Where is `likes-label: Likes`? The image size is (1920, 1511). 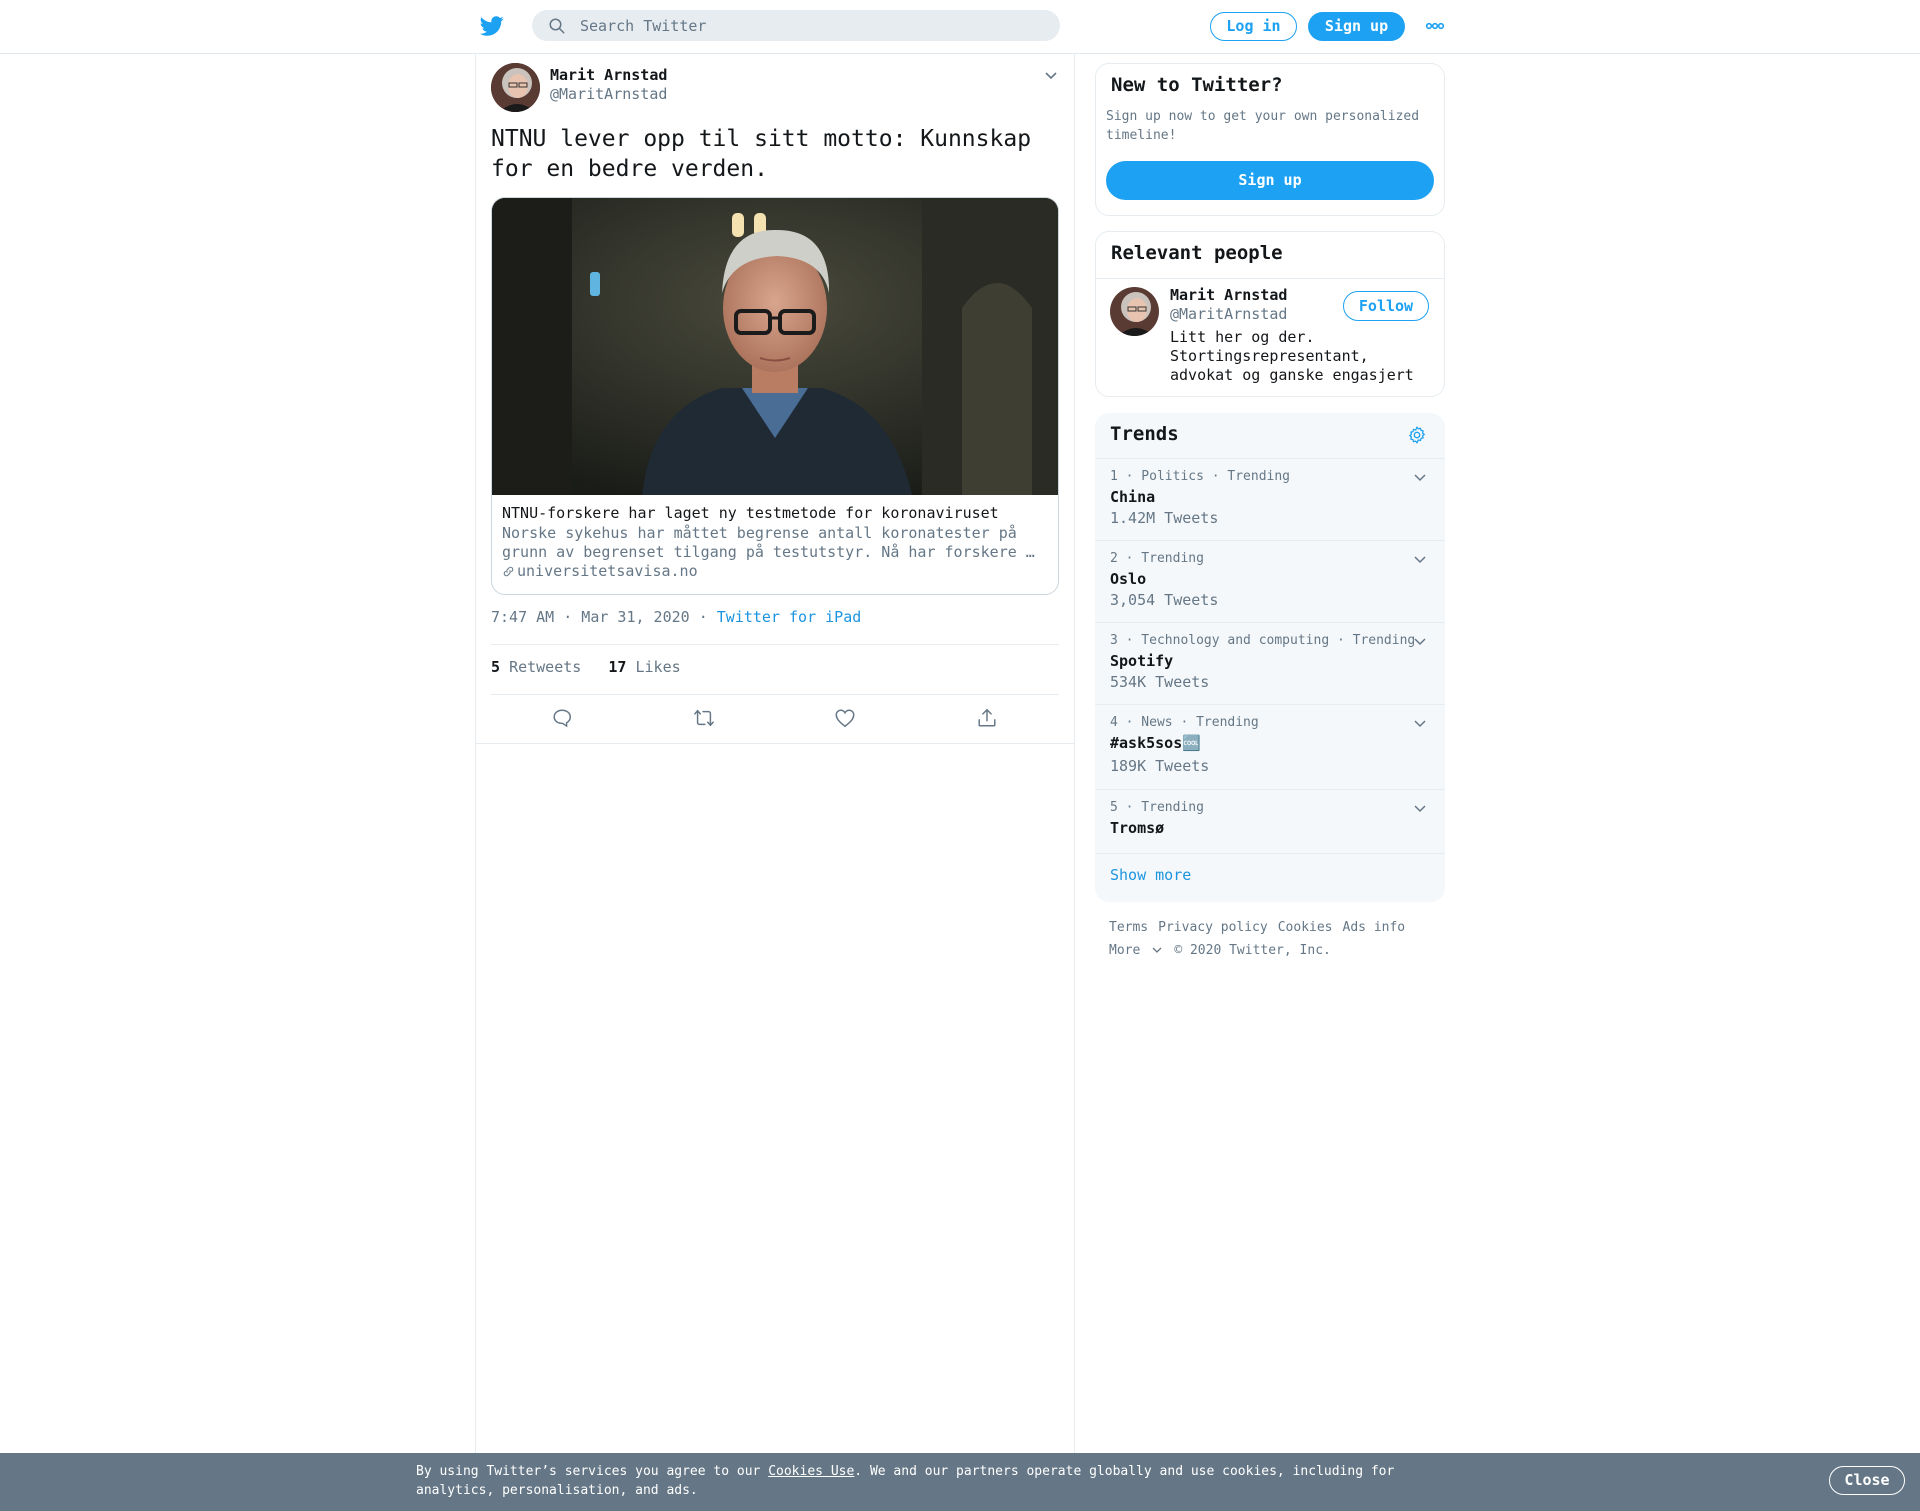
likes-label: Likes is located at coordinates (658, 667).